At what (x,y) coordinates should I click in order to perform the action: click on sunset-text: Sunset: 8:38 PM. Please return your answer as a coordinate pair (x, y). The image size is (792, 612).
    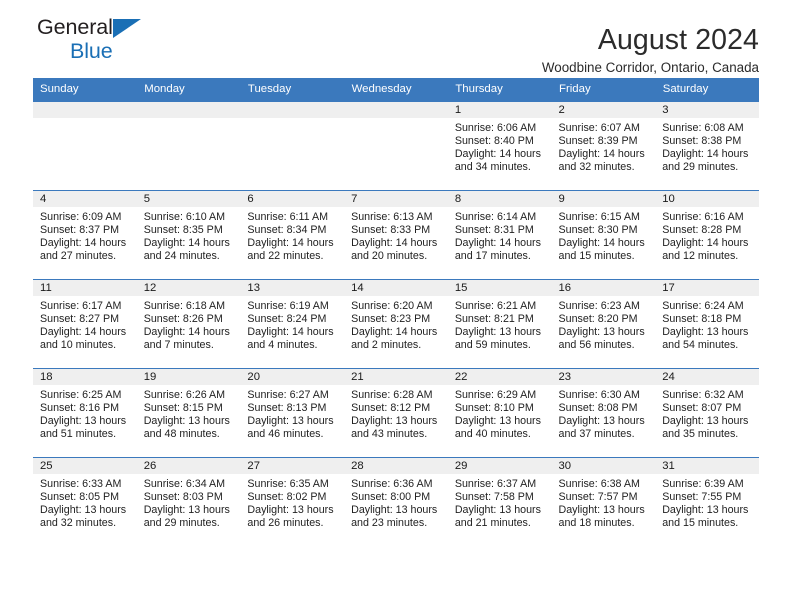
    Looking at the image, I should click on (702, 140).